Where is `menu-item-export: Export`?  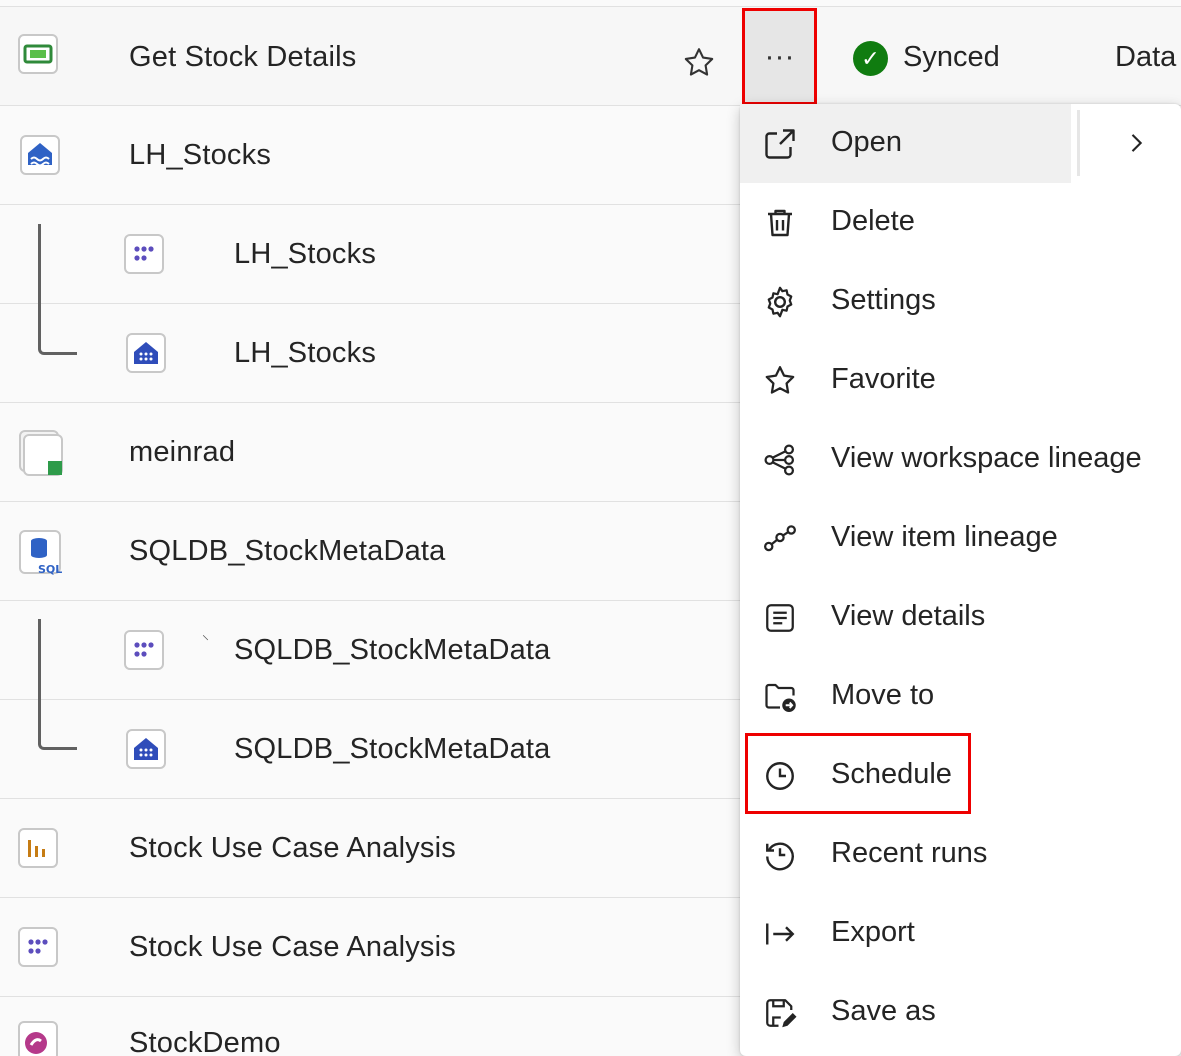
menu-item-export: Export is located at coordinates (960, 933).